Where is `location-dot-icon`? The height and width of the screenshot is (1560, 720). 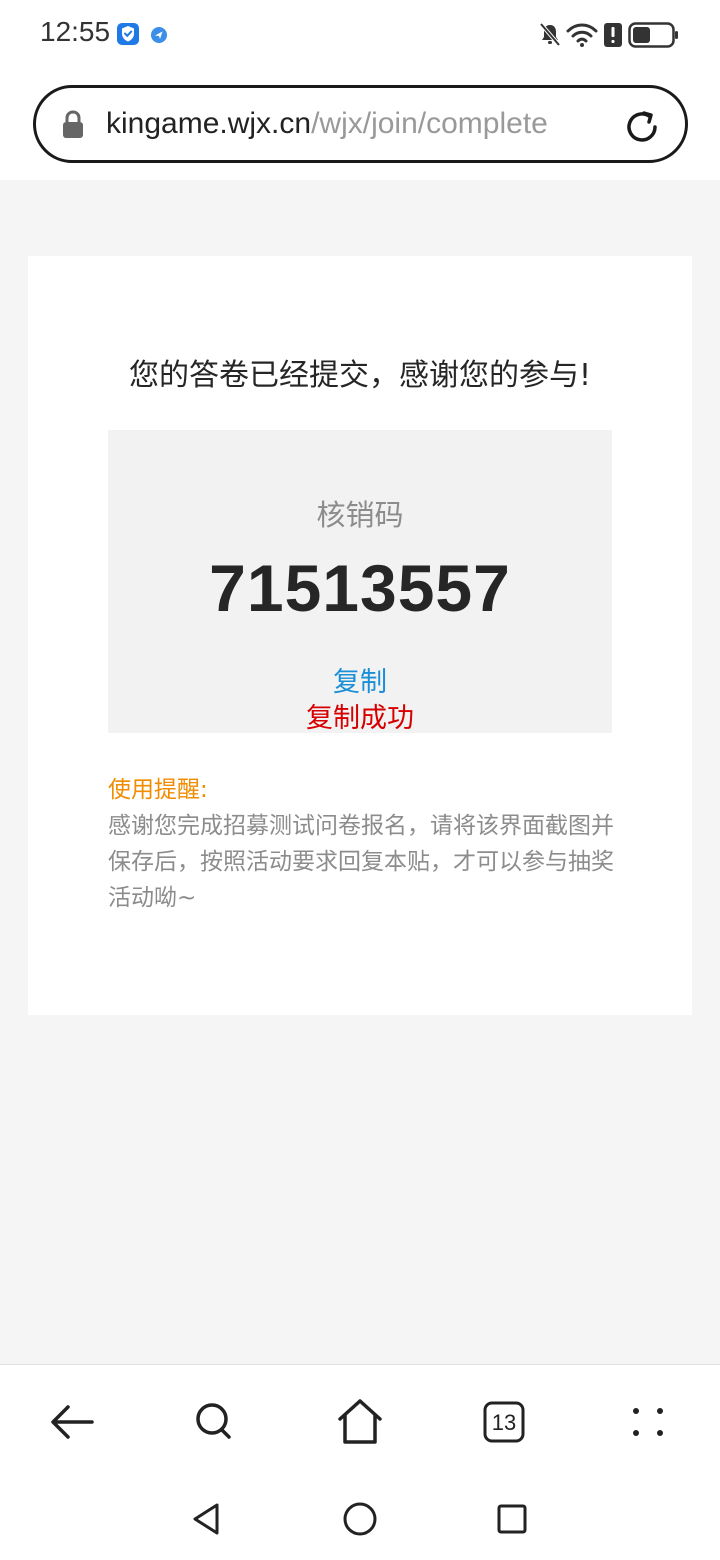
location-dot-icon is located at coordinates (159, 35).